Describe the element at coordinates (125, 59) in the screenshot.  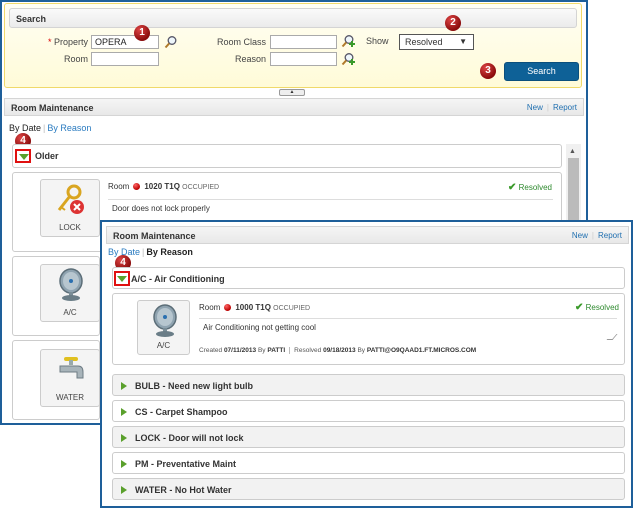
I see `room-input` at that location.